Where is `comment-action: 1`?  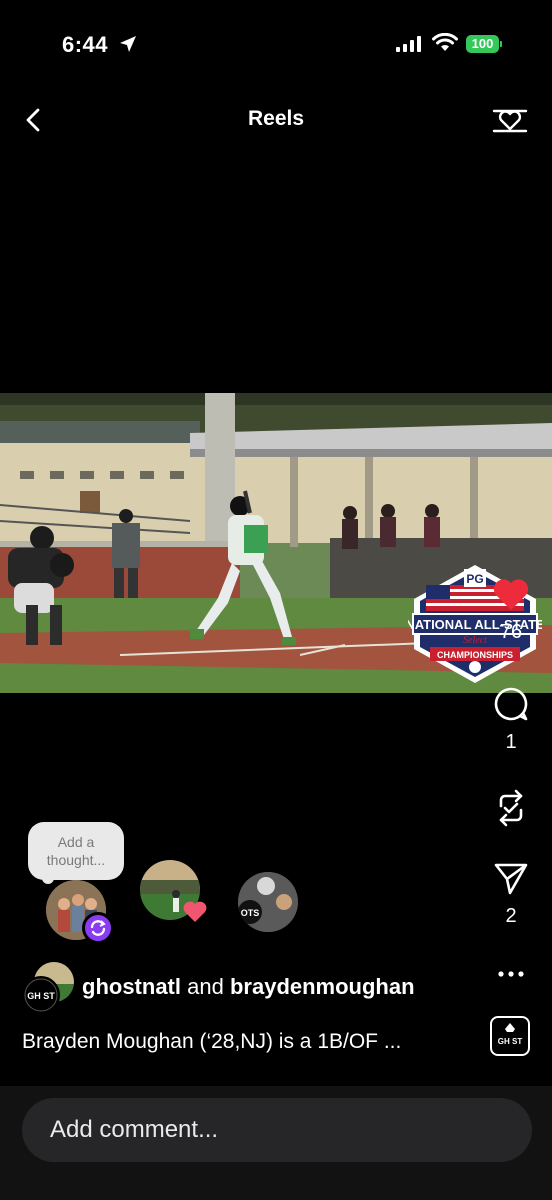
comment-action: 1 is located at coordinates (511, 720).